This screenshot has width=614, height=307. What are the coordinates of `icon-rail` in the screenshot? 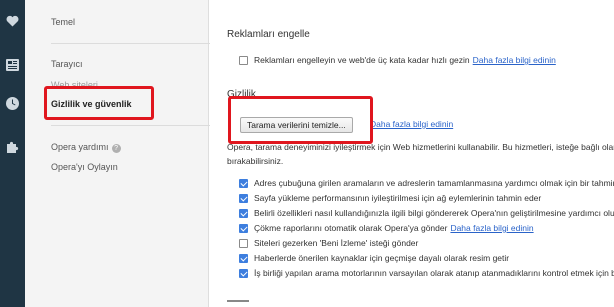 It's located at (12, 153).